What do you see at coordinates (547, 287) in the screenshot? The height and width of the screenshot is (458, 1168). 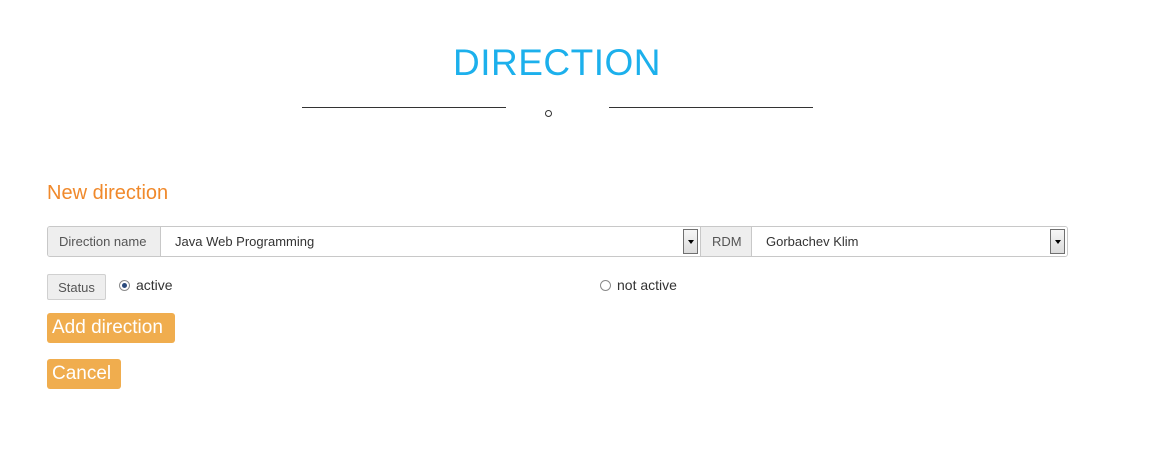 I see `status-group: Status active not active` at bounding box center [547, 287].